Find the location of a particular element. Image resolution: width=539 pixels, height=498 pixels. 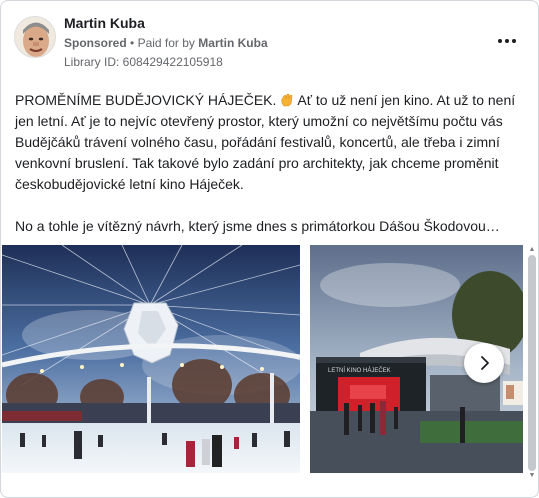

waving-hand-emoji-icon is located at coordinates (287, 100).